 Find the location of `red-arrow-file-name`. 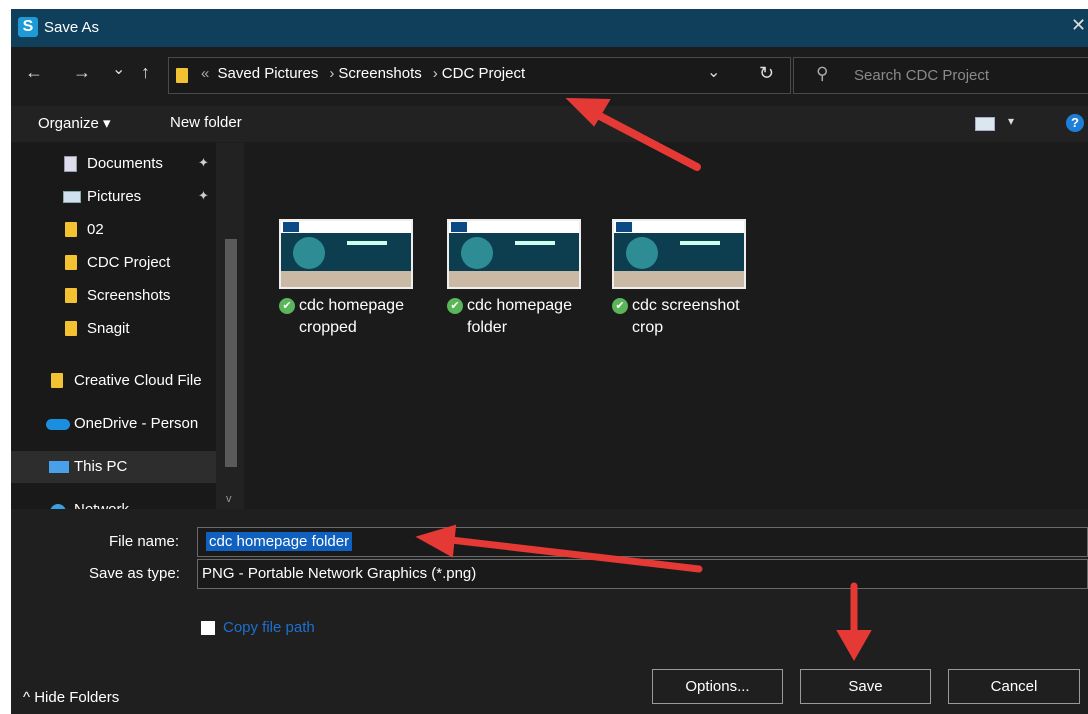

red-arrow-file-name is located at coordinates (575, 554).